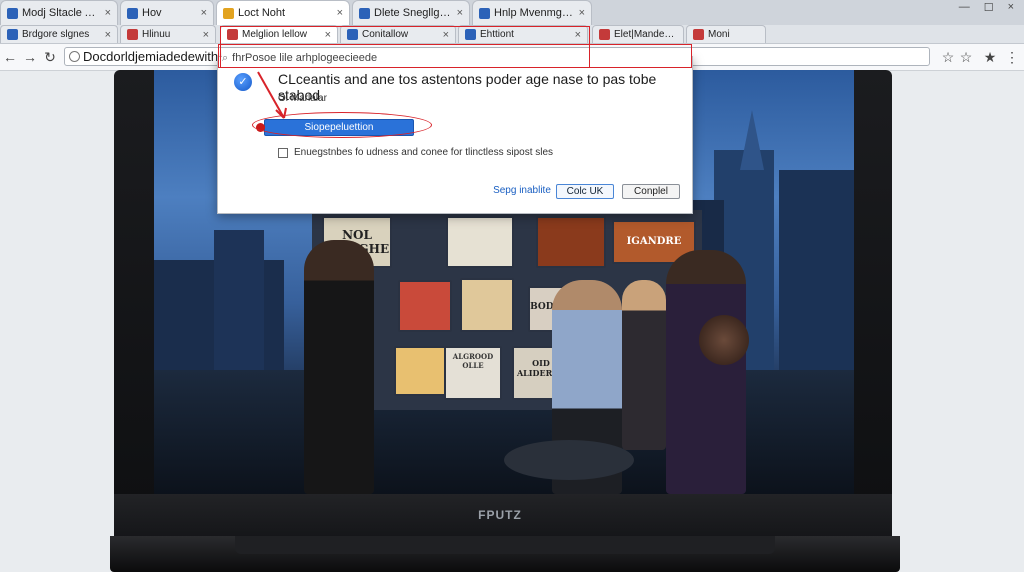 This screenshot has width=1024, height=572. Describe the element at coordinates (61, 13) in the screenshot. I see `tab-label: Modj Sltacle Alteo` at that location.